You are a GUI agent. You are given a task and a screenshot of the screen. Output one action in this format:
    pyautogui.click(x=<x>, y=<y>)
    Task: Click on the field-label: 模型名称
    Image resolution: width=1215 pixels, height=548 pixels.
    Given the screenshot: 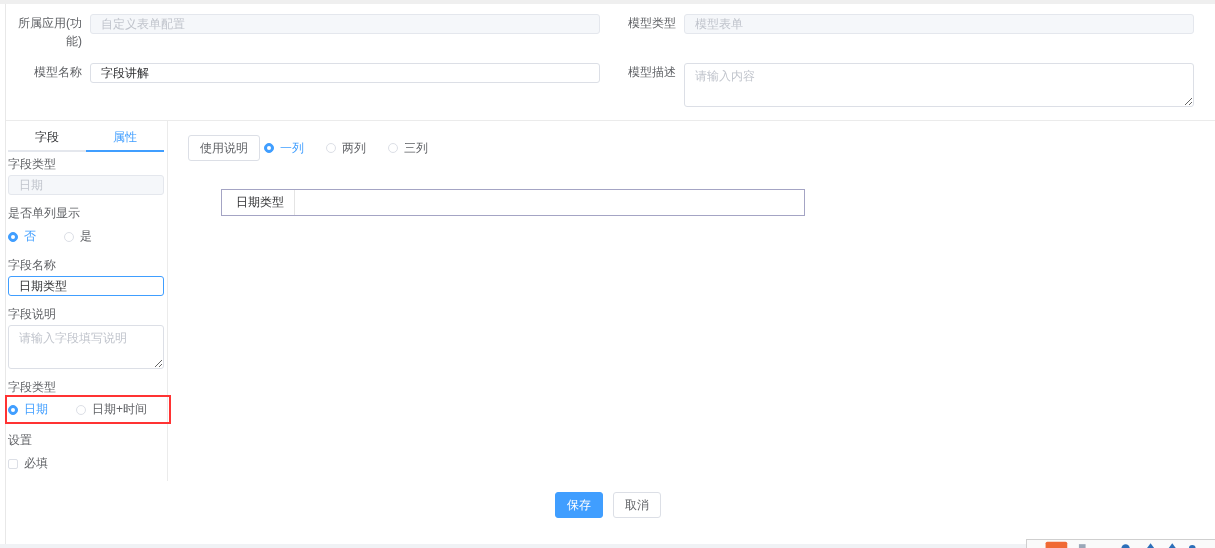 What is the action you would take?
    pyautogui.click(x=58, y=72)
    